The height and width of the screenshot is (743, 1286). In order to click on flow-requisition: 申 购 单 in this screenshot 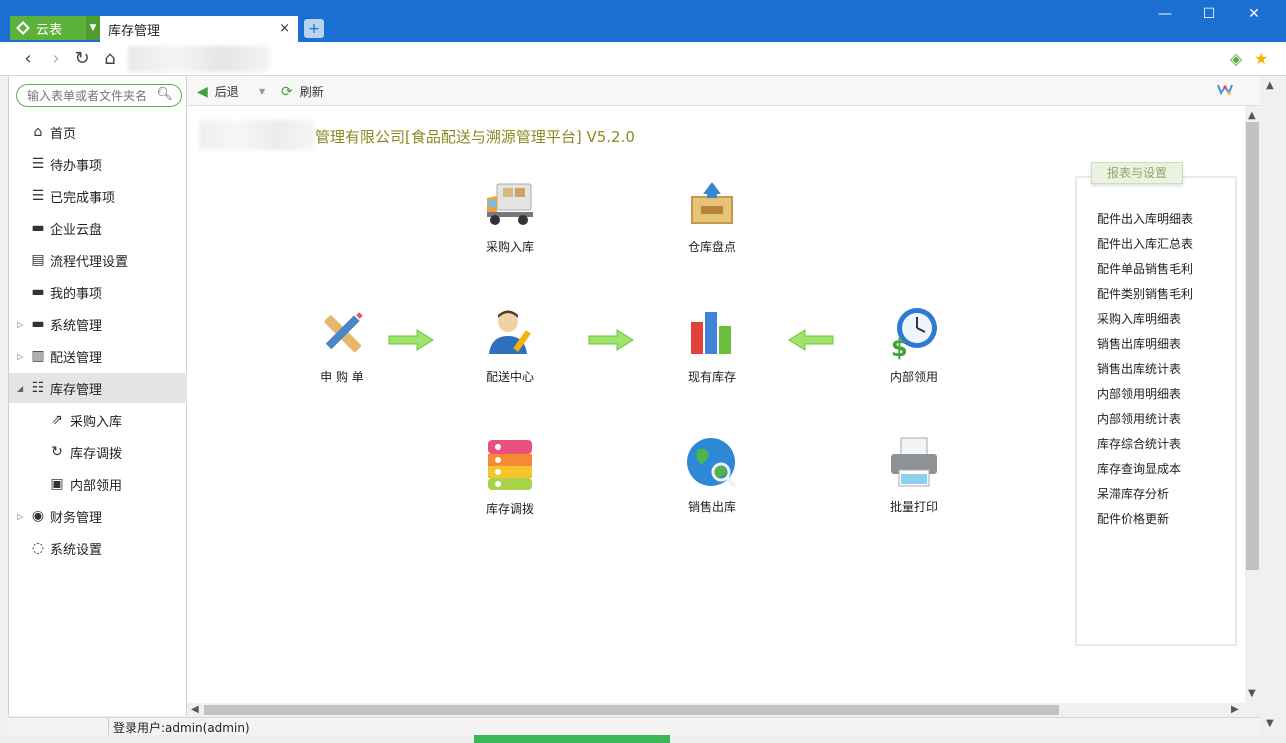, I will do `click(342, 345)`.